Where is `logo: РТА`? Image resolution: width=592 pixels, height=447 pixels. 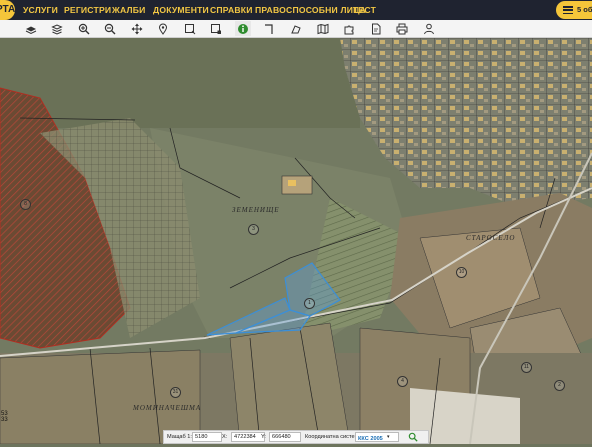
logo: РТА is located at coordinates (7, 10).